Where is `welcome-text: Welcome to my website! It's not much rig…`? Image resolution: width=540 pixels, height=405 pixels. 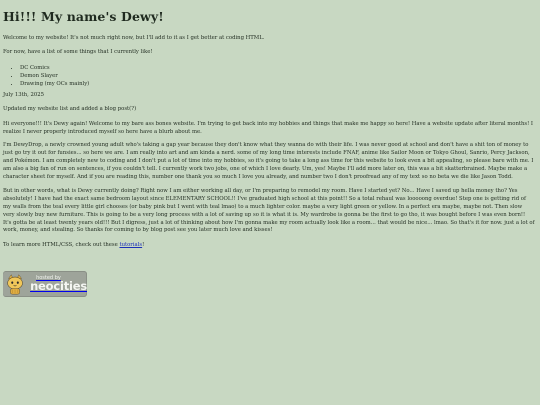 welcome-text: Welcome to my website! It's not much rig… is located at coordinates (134, 37).